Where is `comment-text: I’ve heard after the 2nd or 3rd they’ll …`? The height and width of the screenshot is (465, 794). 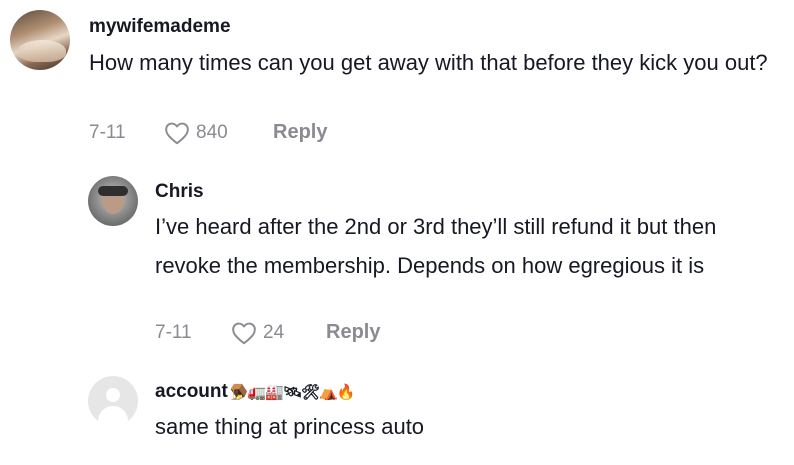
comment-text: I’ve heard after the 2nd or 3rd they’ll … is located at coordinates (436, 246).